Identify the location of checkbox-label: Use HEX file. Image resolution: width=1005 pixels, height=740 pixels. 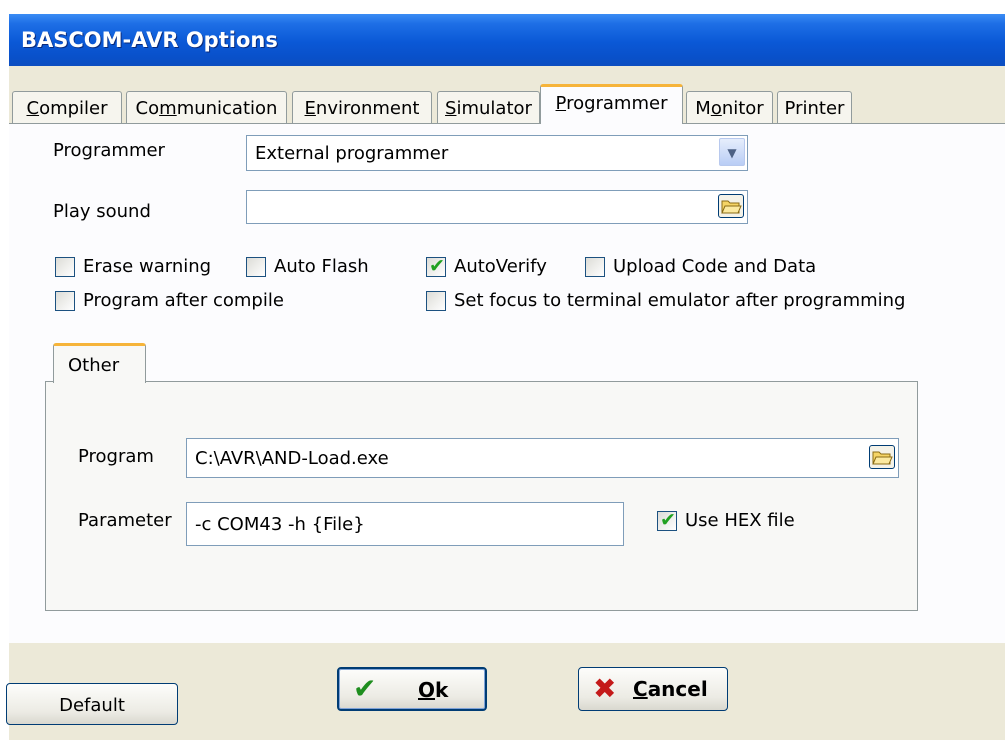
(740, 520).